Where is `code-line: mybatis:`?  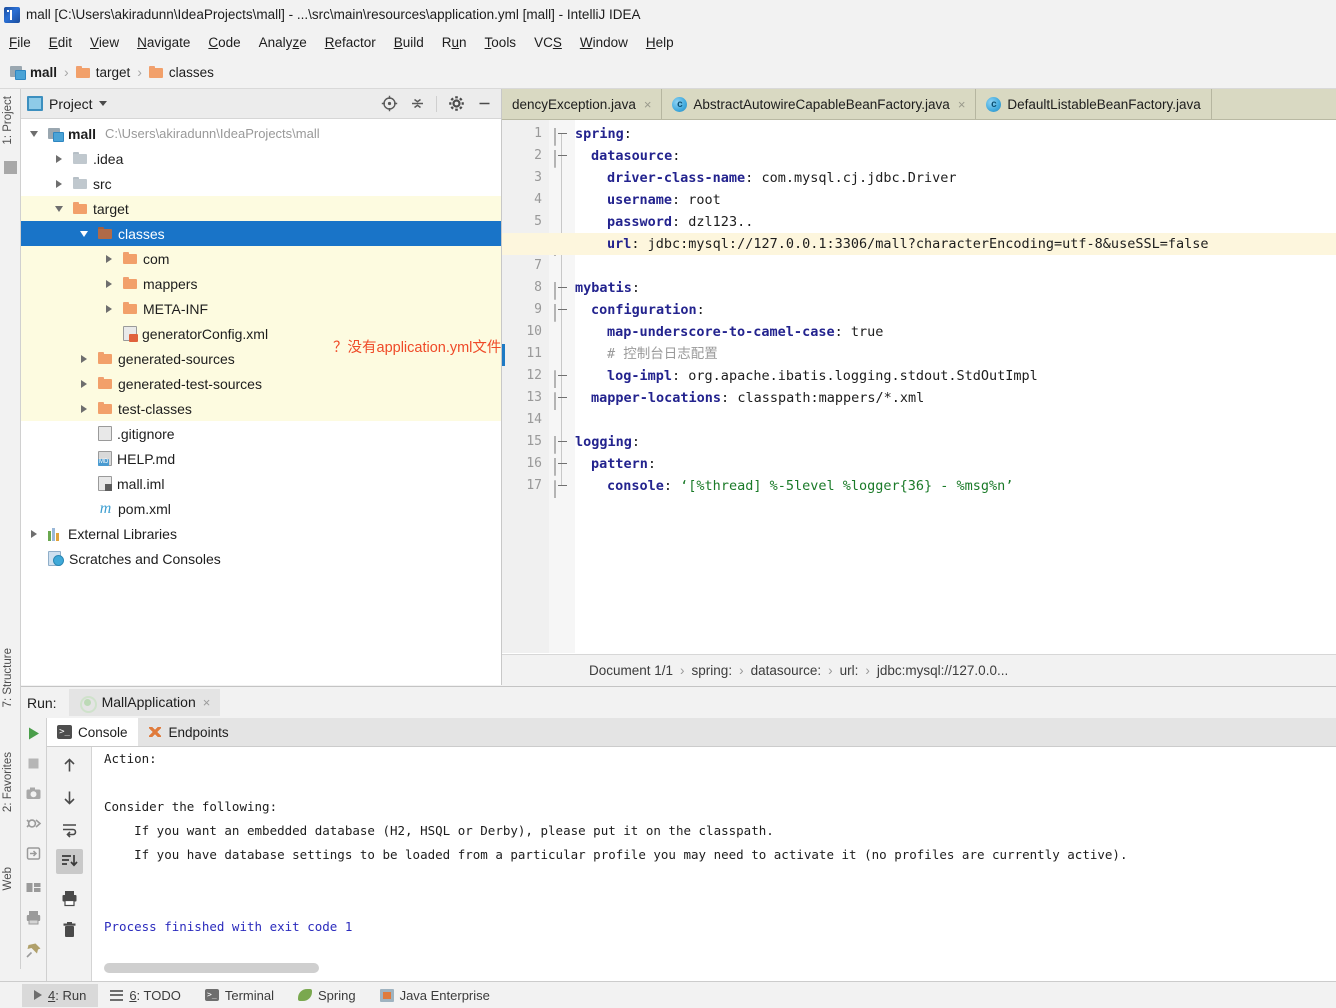 code-line: mybatis: is located at coordinates (607, 288).